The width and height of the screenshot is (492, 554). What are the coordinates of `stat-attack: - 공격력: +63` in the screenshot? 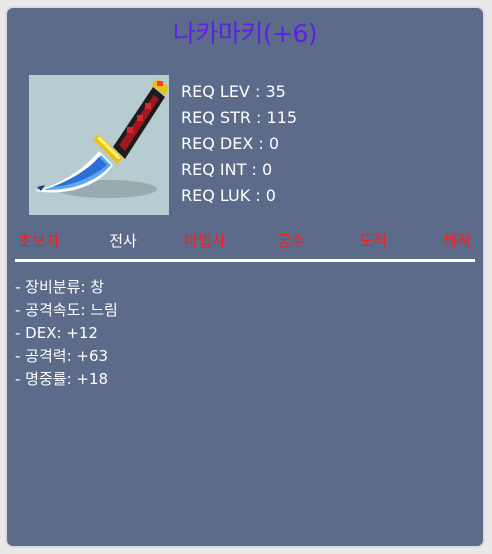 It's located at (62, 356).